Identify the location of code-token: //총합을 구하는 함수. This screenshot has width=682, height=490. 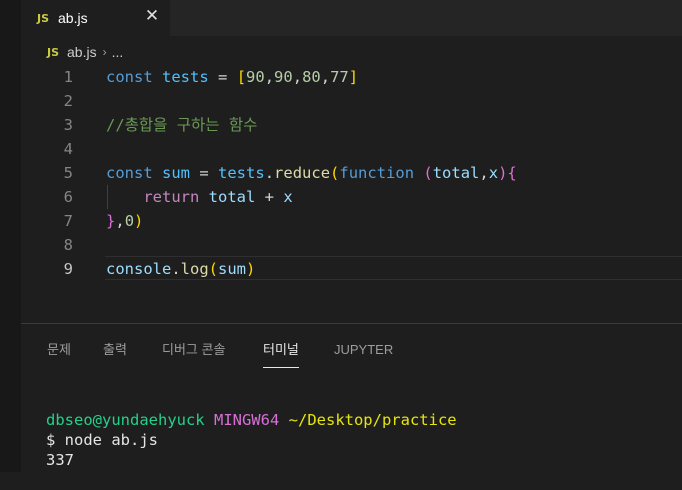
(182, 125).